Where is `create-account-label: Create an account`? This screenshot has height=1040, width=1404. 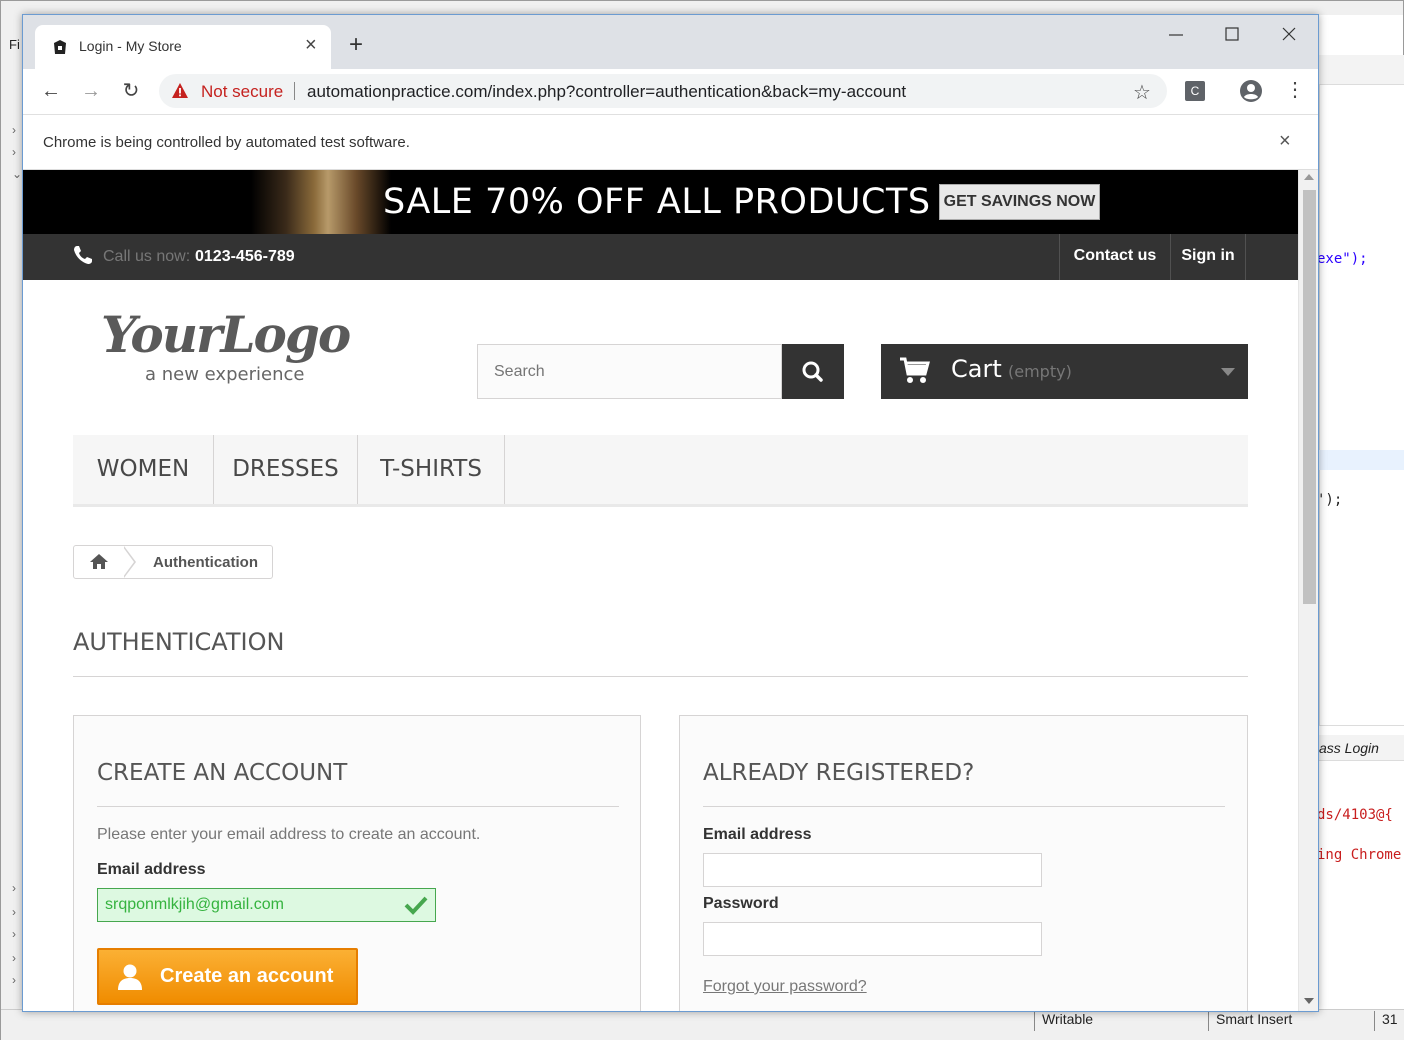
create-account-label: Create an account is located at coordinates (247, 976).